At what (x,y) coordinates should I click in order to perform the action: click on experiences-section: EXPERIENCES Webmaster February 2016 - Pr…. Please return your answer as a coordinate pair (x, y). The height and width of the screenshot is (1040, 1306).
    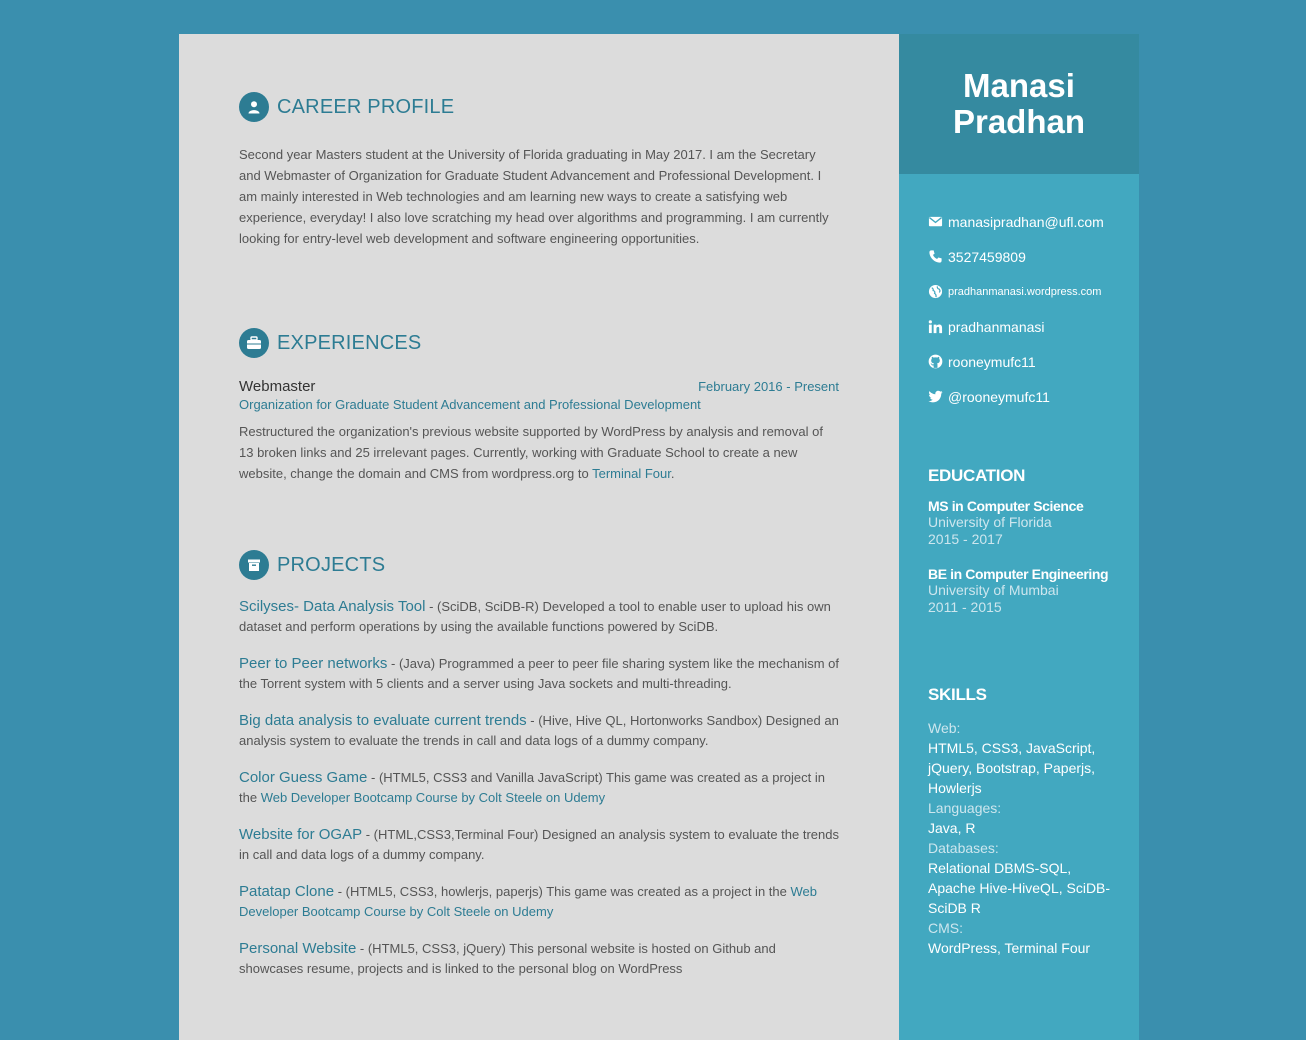
    Looking at the image, I should click on (539, 406).